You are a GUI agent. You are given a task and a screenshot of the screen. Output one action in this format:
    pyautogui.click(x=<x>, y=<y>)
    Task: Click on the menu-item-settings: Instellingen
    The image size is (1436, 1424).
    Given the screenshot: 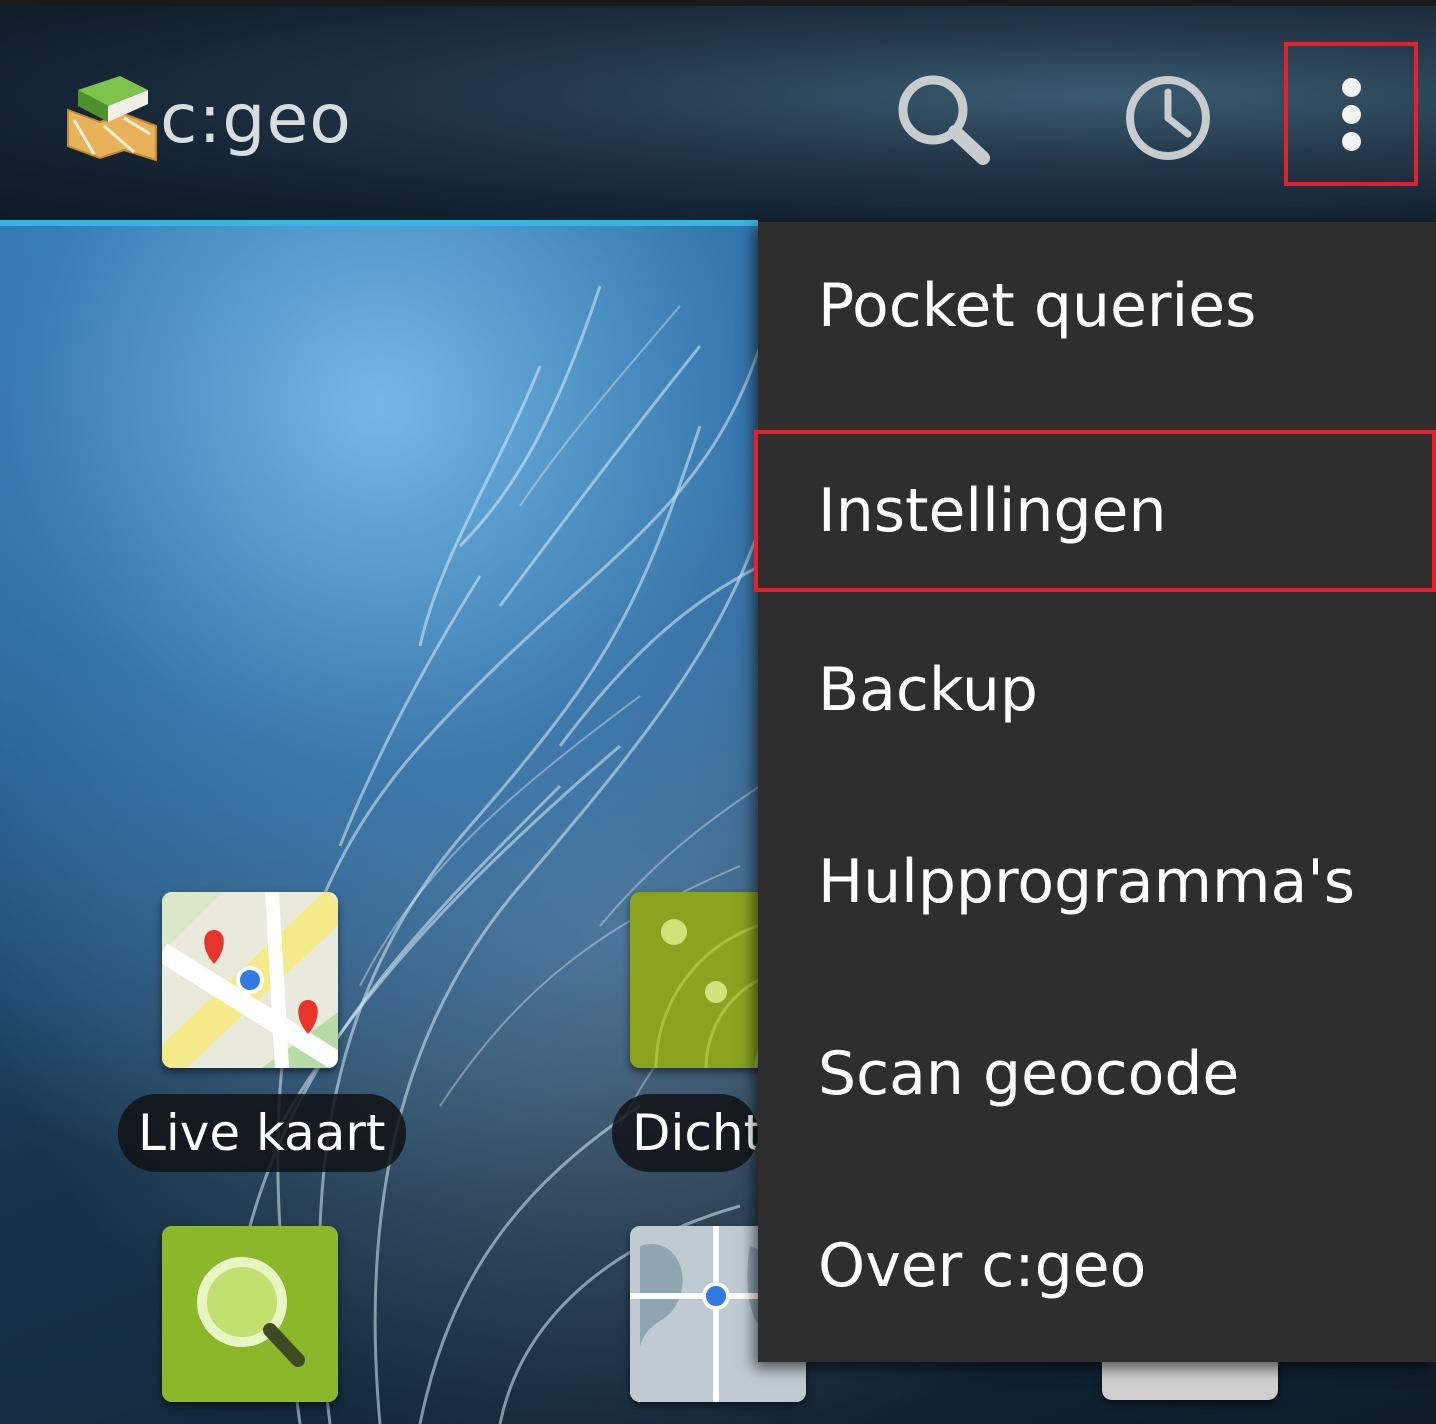 What is the action you would take?
    pyautogui.click(x=1095, y=511)
    